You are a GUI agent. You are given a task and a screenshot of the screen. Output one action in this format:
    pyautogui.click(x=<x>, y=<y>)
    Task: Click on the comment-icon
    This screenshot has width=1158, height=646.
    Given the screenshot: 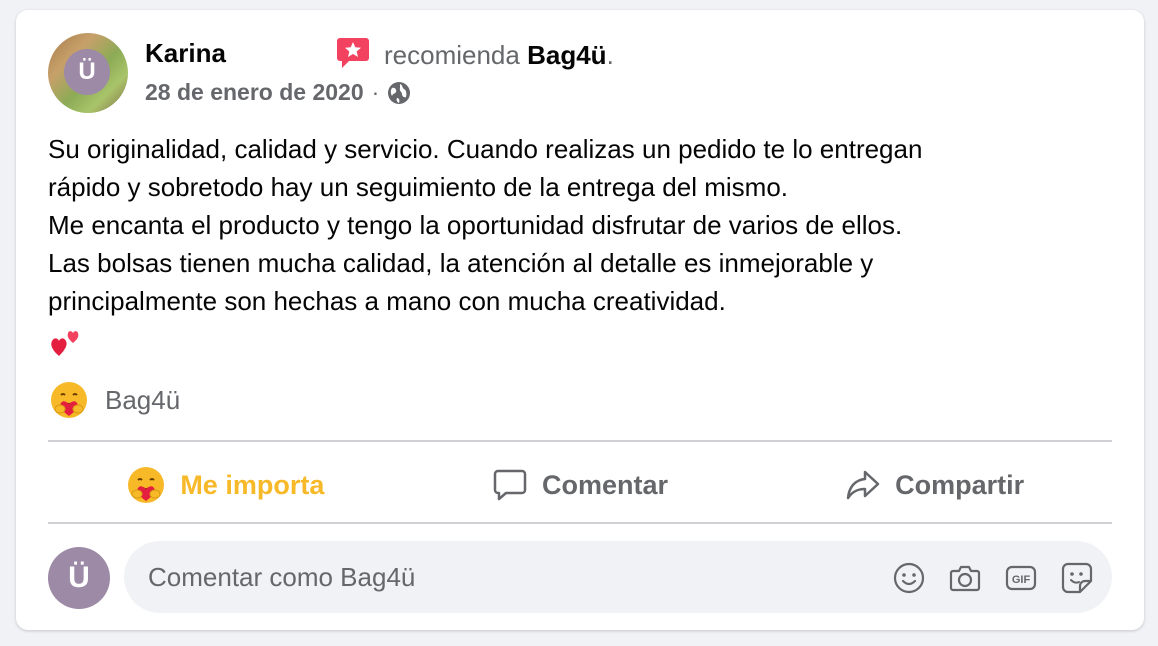 What is the action you would take?
    pyautogui.click(x=510, y=485)
    